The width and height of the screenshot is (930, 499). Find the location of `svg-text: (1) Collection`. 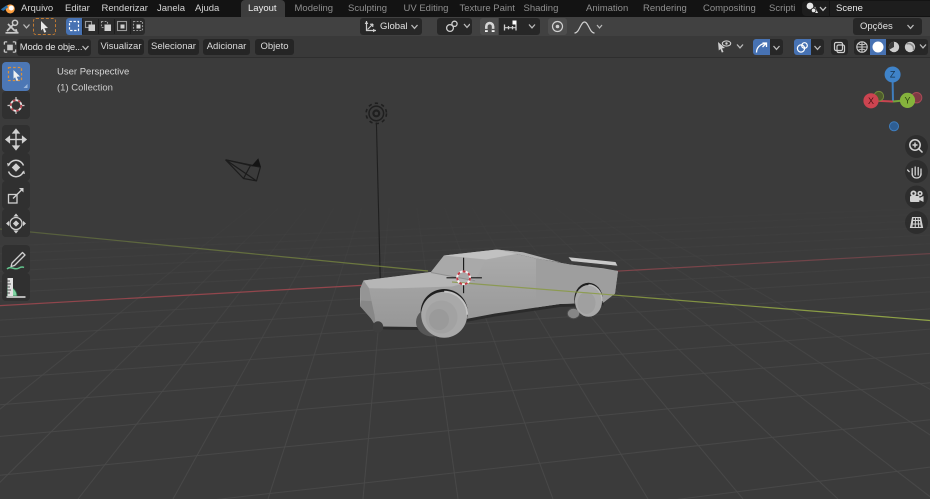

svg-text: (1) Collection is located at coordinates (85, 88).